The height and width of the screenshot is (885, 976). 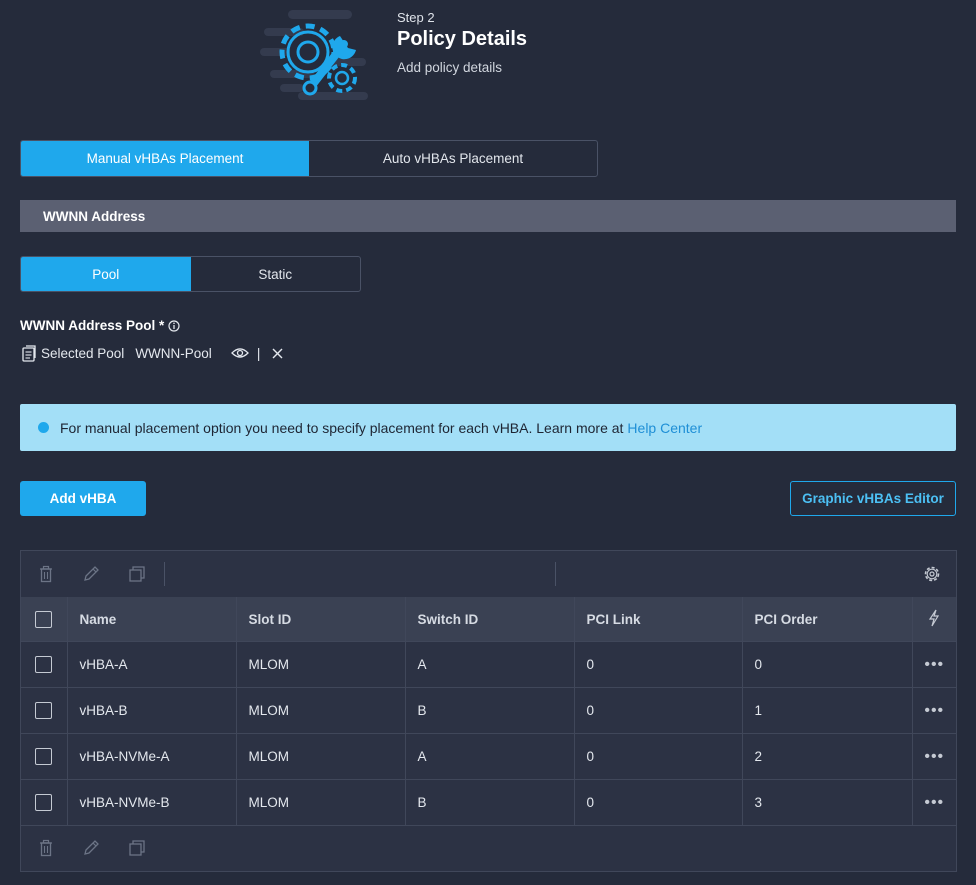 What do you see at coordinates (152, 619) in the screenshot?
I see `column-header-name: Name` at bounding box center [152, 619].